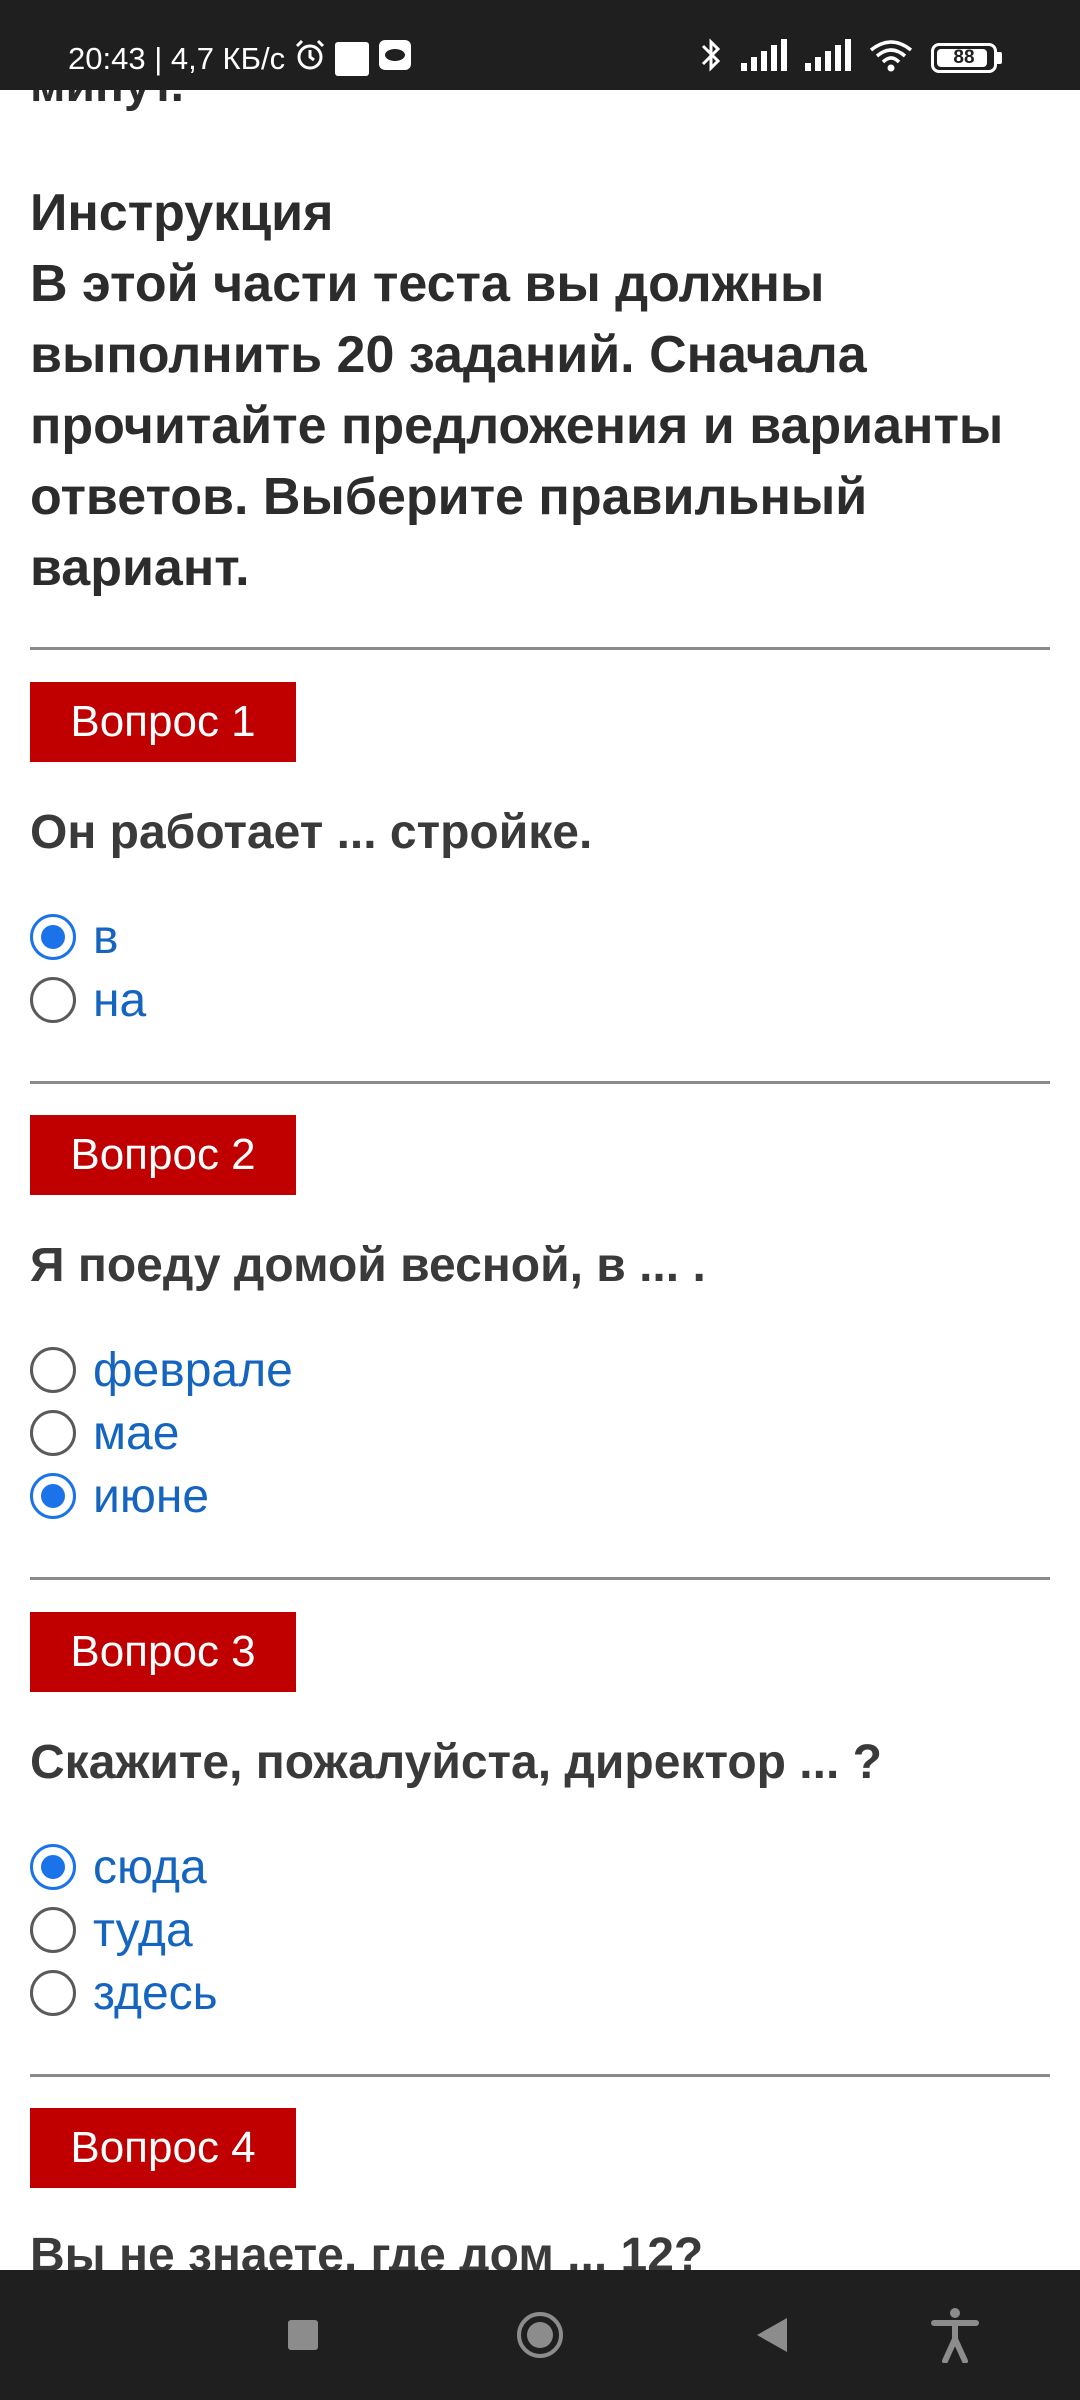  I want to click on question-3-label: Вопрос 3, so click(163, 1652).